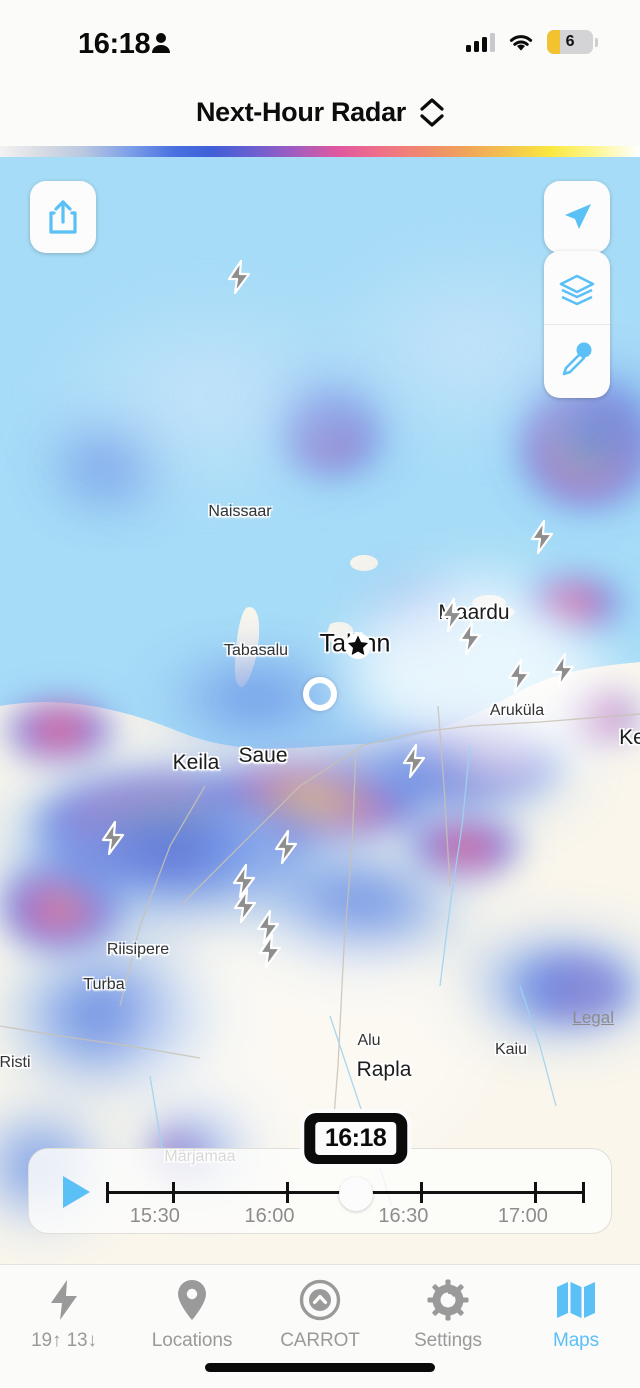  Describe the element at coordinates (320, 1300) in the screenshot. I see `carrot-circle-icon` at that location.